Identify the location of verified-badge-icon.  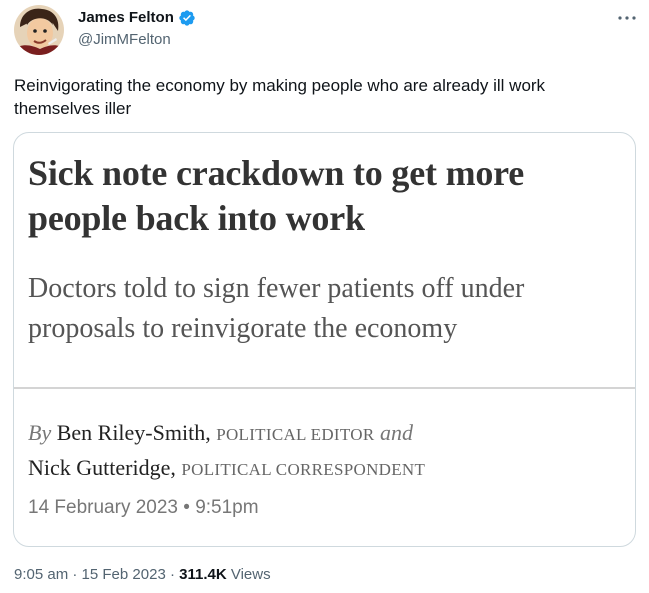
(187, 18).